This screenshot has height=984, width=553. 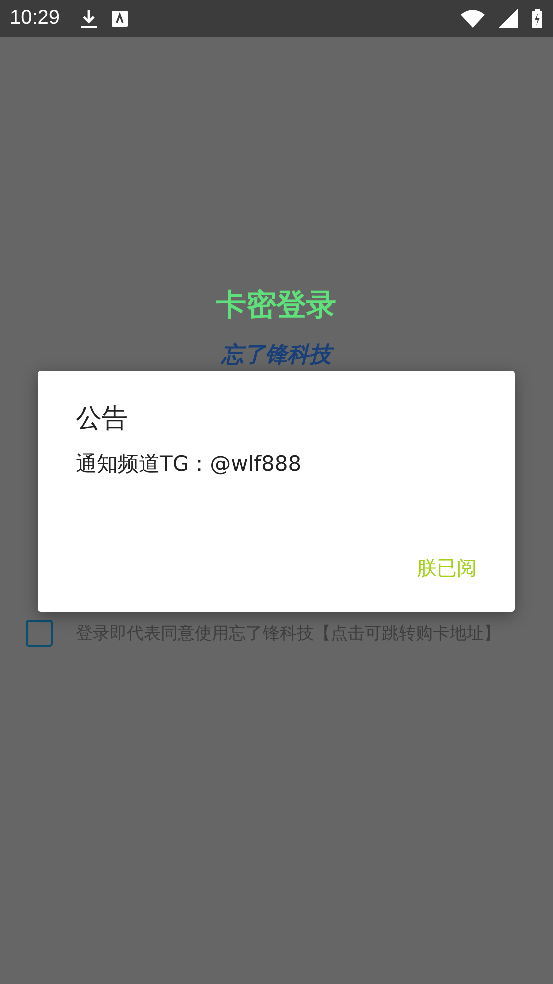 I want to click on confirm-button: 朕已阅, so click(x=447, y=568).